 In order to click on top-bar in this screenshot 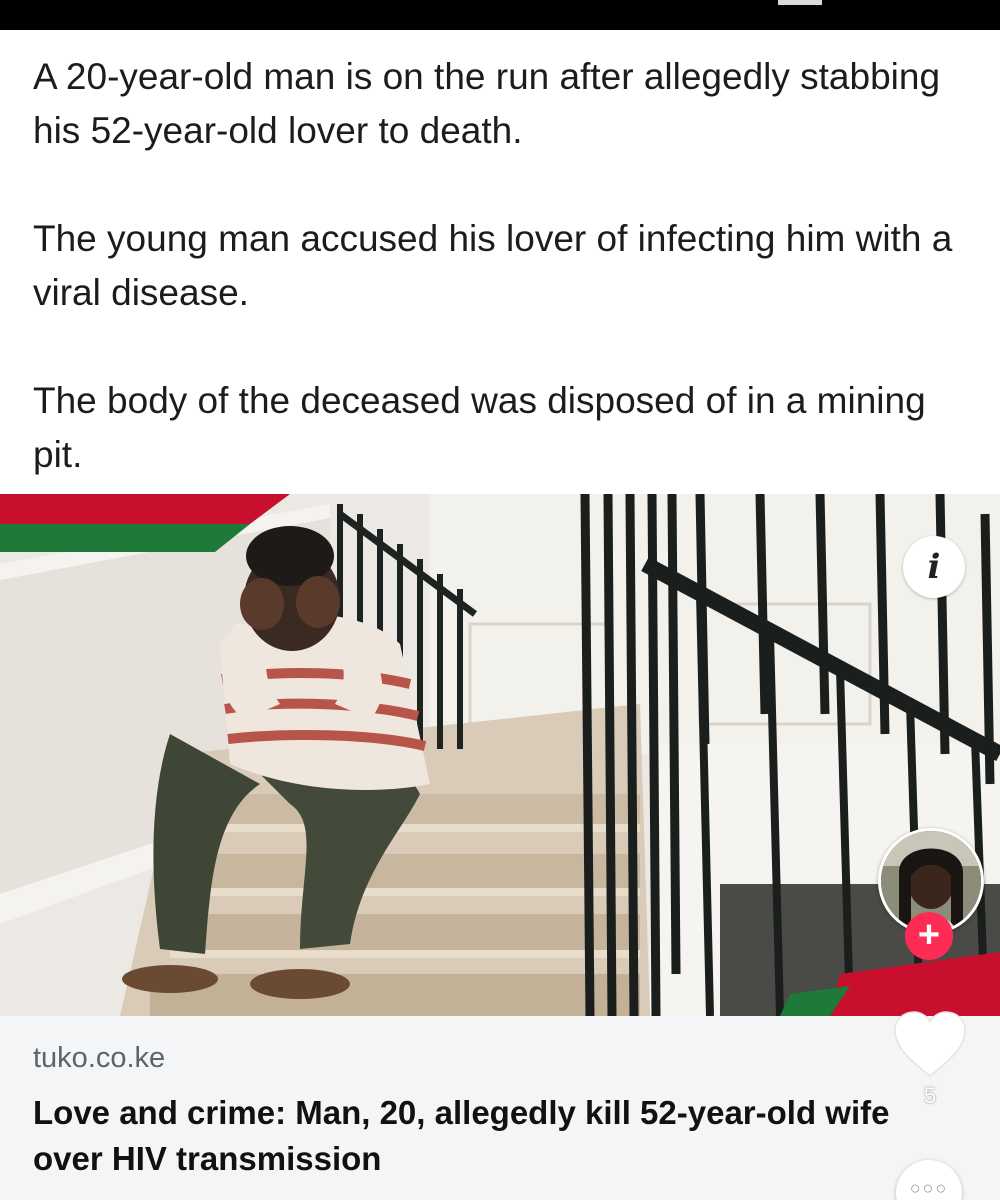, I will do `click(500, 15)`.